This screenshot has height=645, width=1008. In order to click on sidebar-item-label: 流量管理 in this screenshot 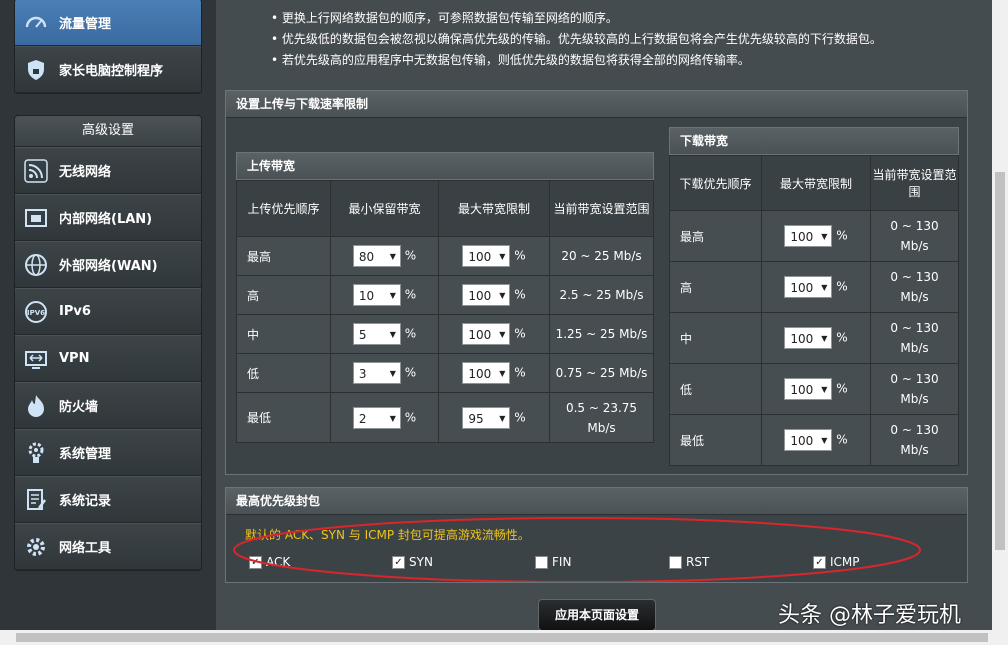, I will do `click(85, 24)`.